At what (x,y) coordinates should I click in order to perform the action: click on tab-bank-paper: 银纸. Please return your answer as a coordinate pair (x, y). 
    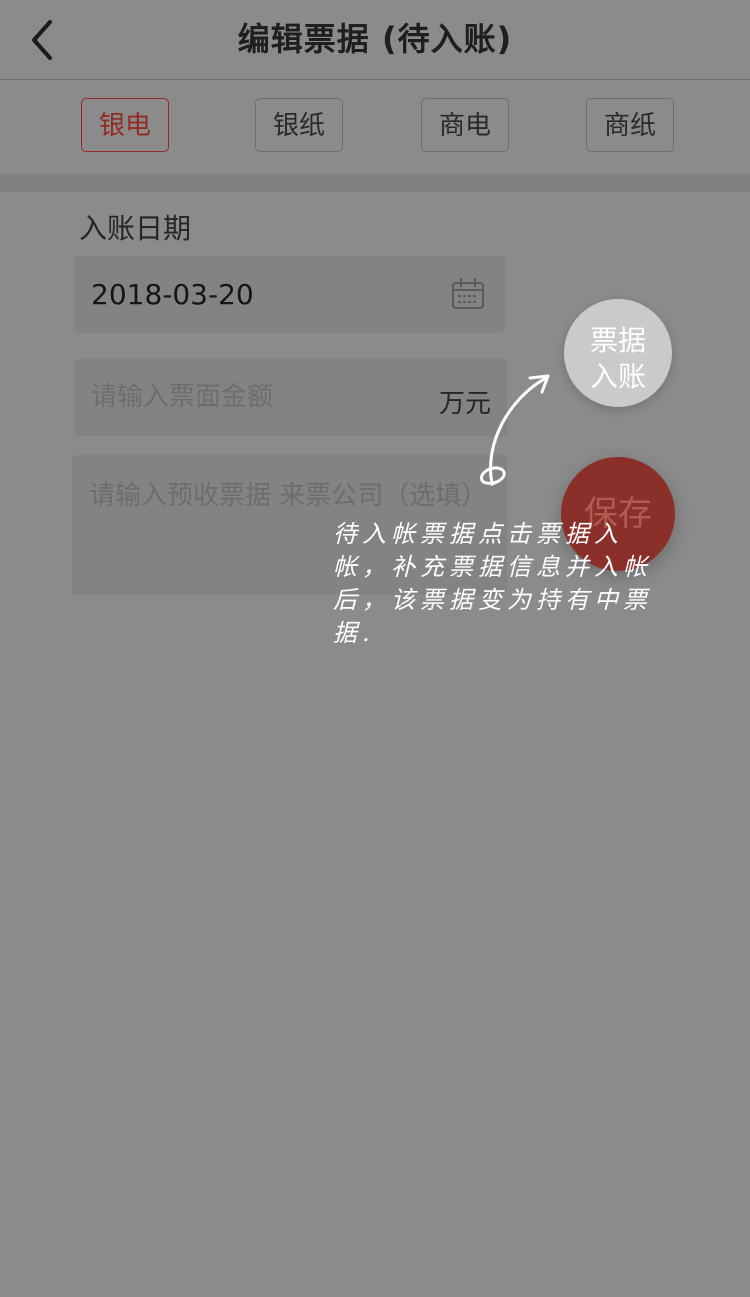
    Looking at the image, I should click on (299, 125).